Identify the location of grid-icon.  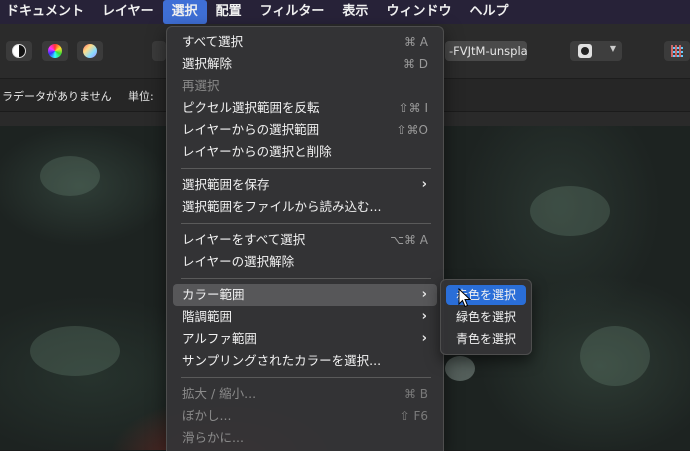
(677, 51).